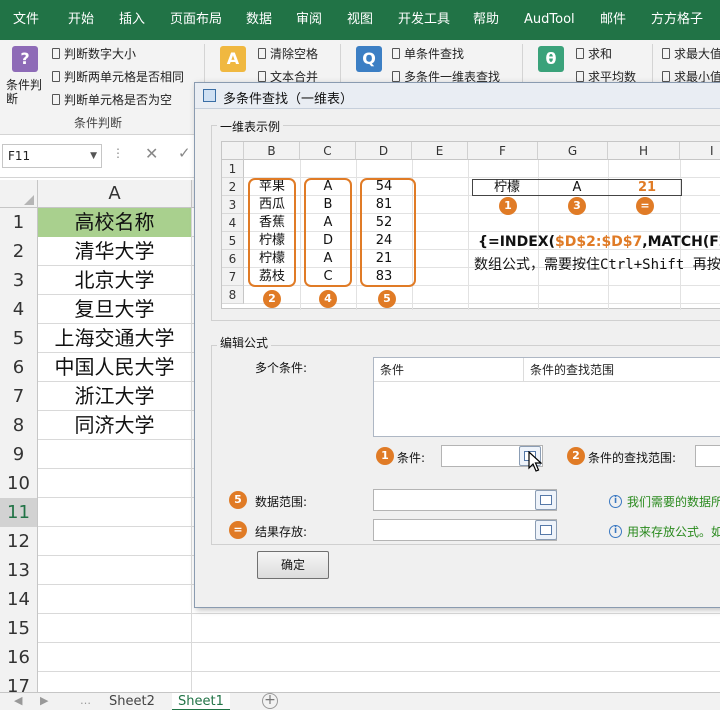  I want to click on chevron-down-icon: ▼, so click(93, 156).